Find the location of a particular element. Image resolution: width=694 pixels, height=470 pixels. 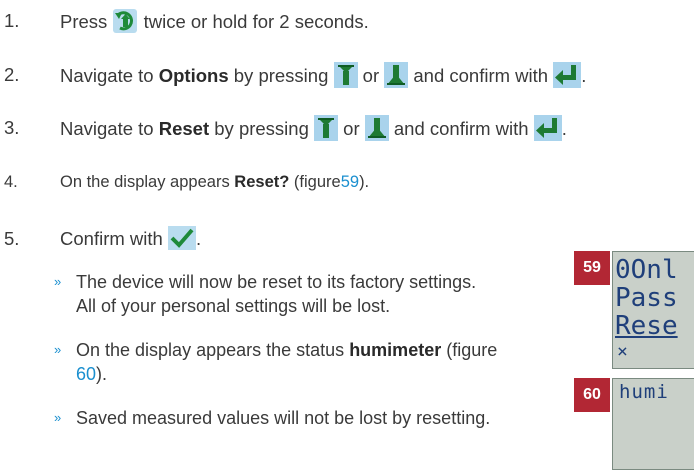

menu-key-icon is located at coordinates (125, 21).